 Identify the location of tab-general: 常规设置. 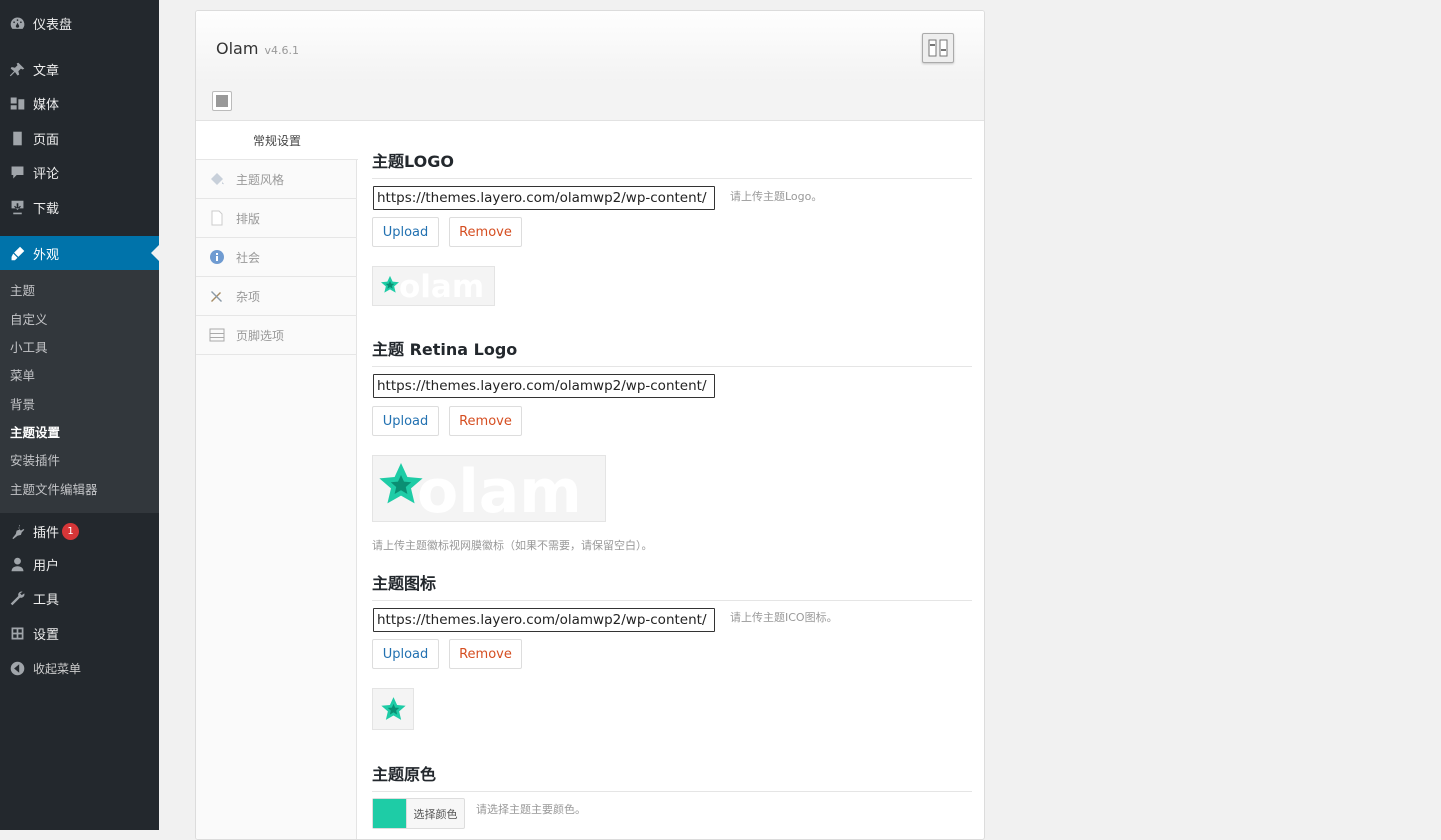
(277, 140).